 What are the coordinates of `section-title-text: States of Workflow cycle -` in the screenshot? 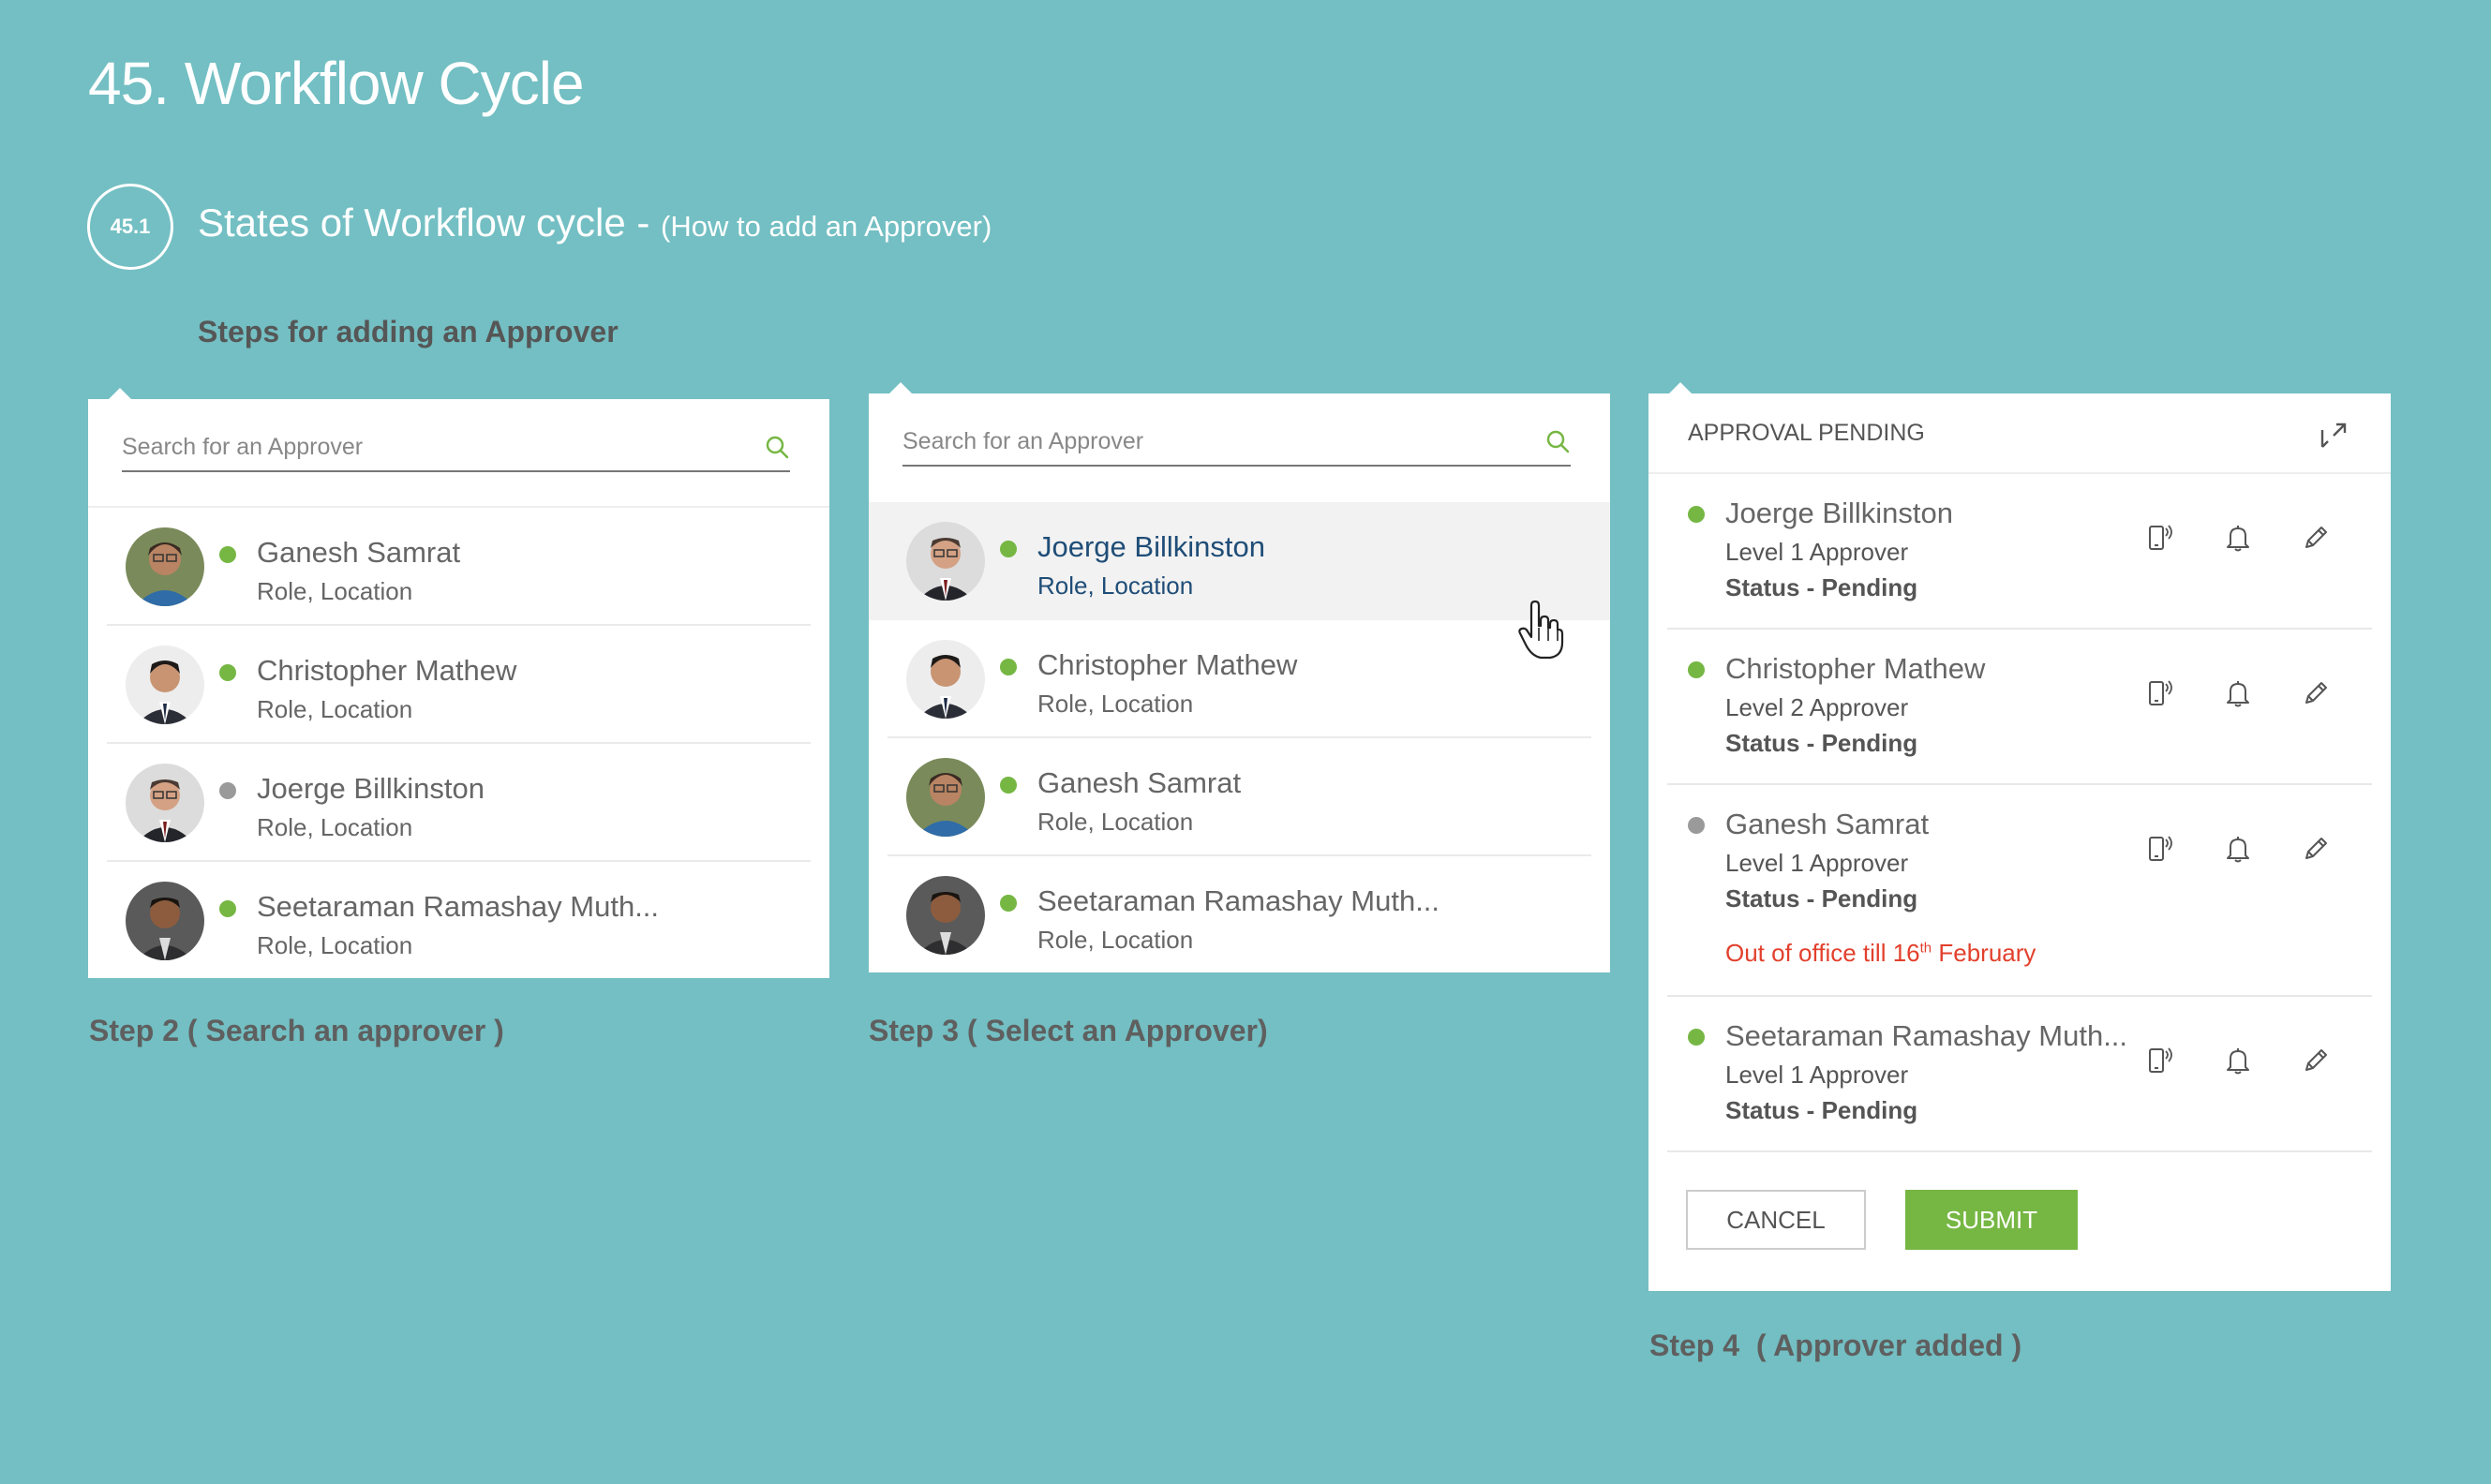 It's located at (424, 222).